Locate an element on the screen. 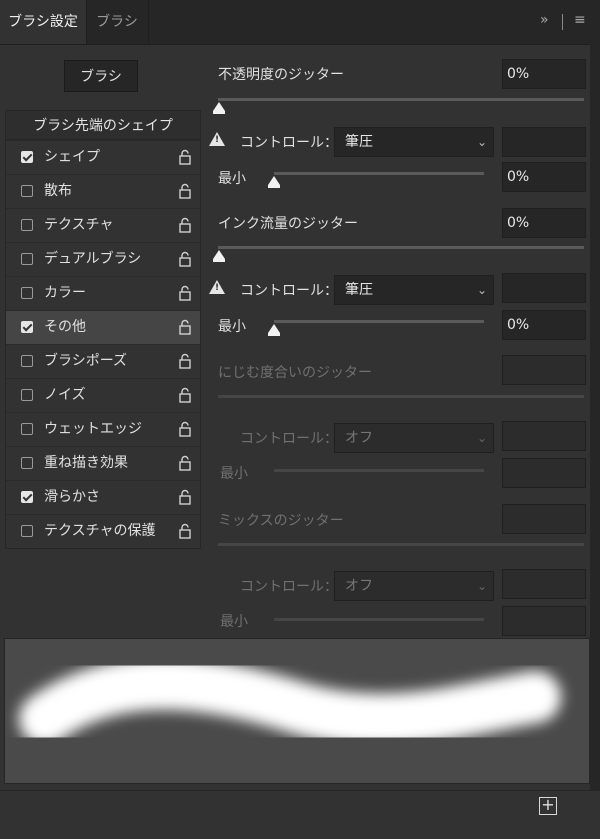 The width and height of the screenshot is (600, 839). option-row: ブラシポーズ is located at coordinates (103, 361).